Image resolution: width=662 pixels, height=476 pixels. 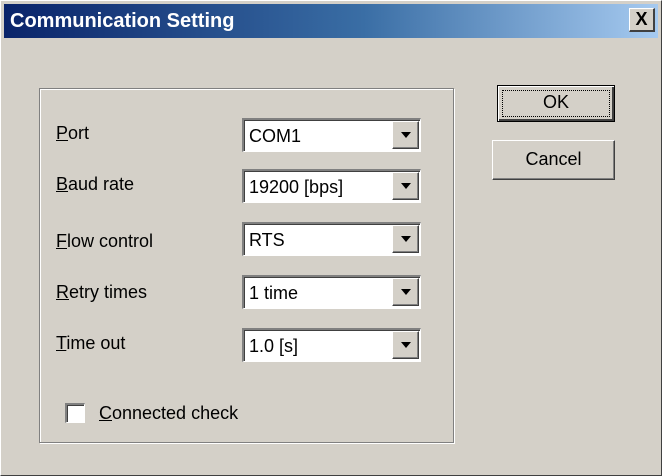 What do you see at coordinates (331, 21) in the screenshot?
I see `title-bar: Communication Setting X` at bounding box center [331, 21].